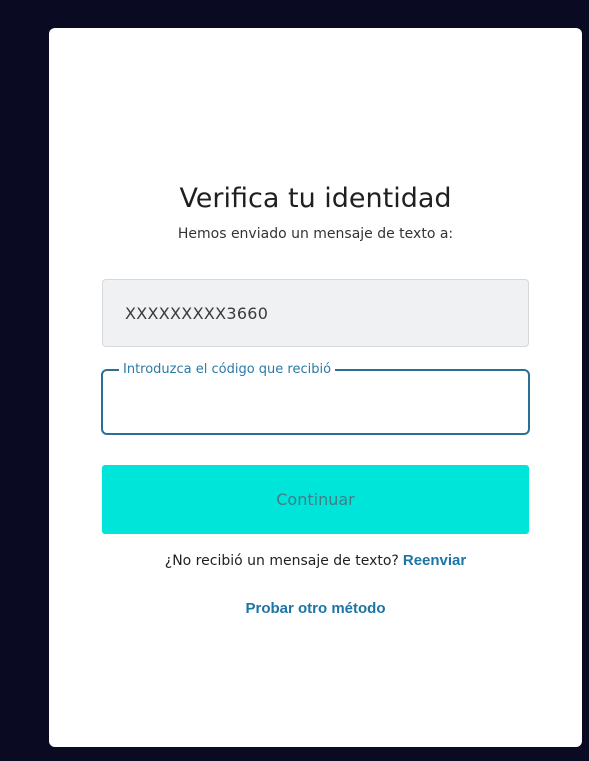 Image resolution: width=589 pixels, height=761 pixels. What do you see at coordinates (315, 313) in the screenshot?
I see `phone-number-field: XXXXXXXXX3660` at bounding box center [315, 313].